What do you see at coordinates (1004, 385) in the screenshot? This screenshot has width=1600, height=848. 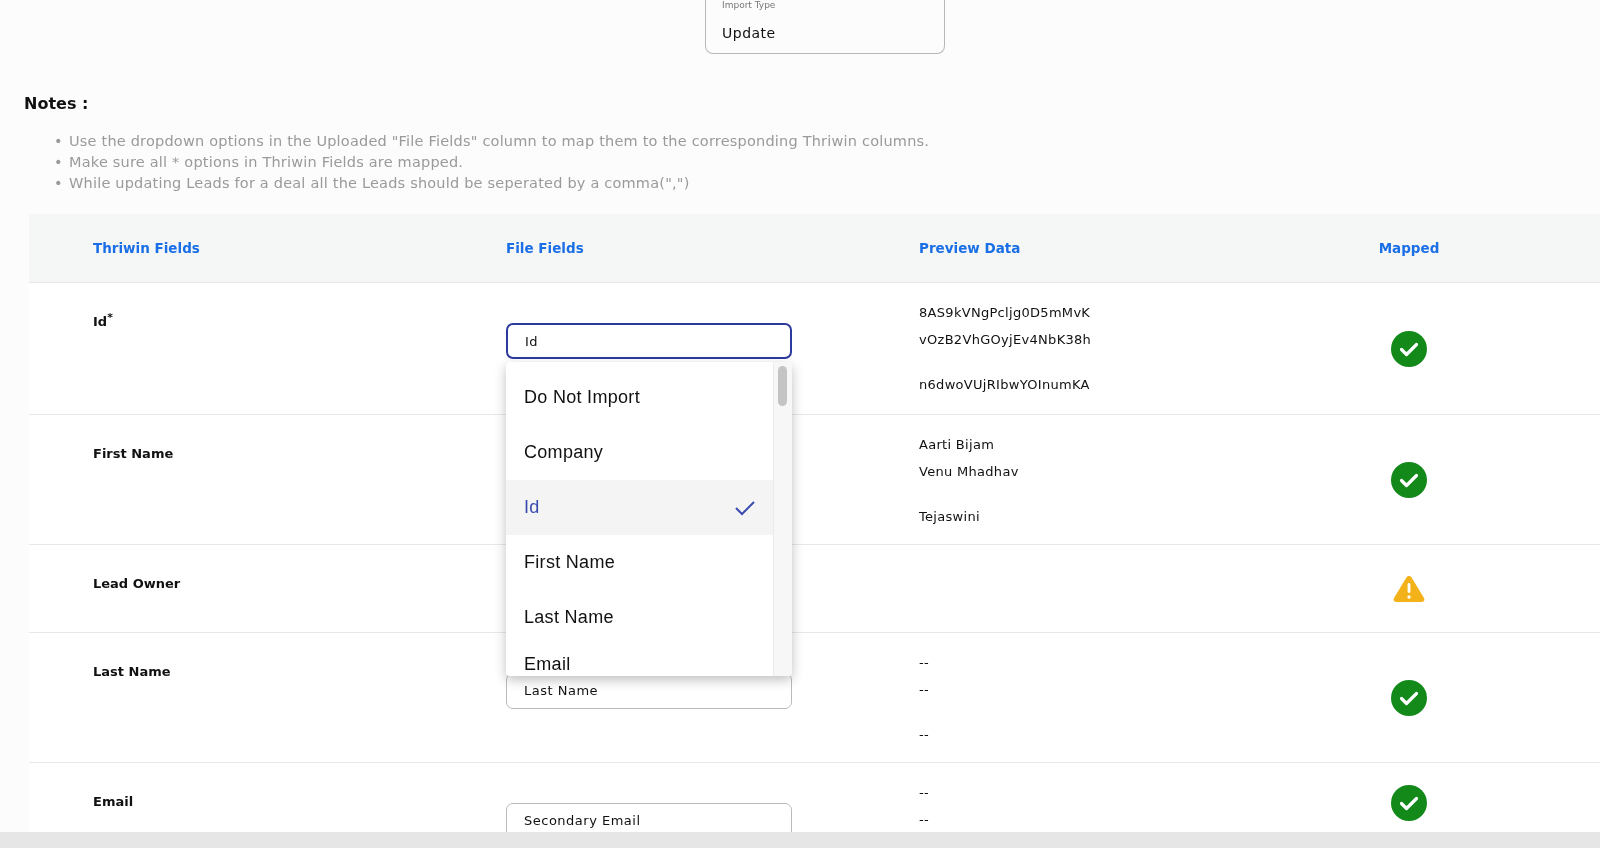 I see `preview-value: n6dwoVUjRIbwYOInumKA` at bounding box center [1004, 385].